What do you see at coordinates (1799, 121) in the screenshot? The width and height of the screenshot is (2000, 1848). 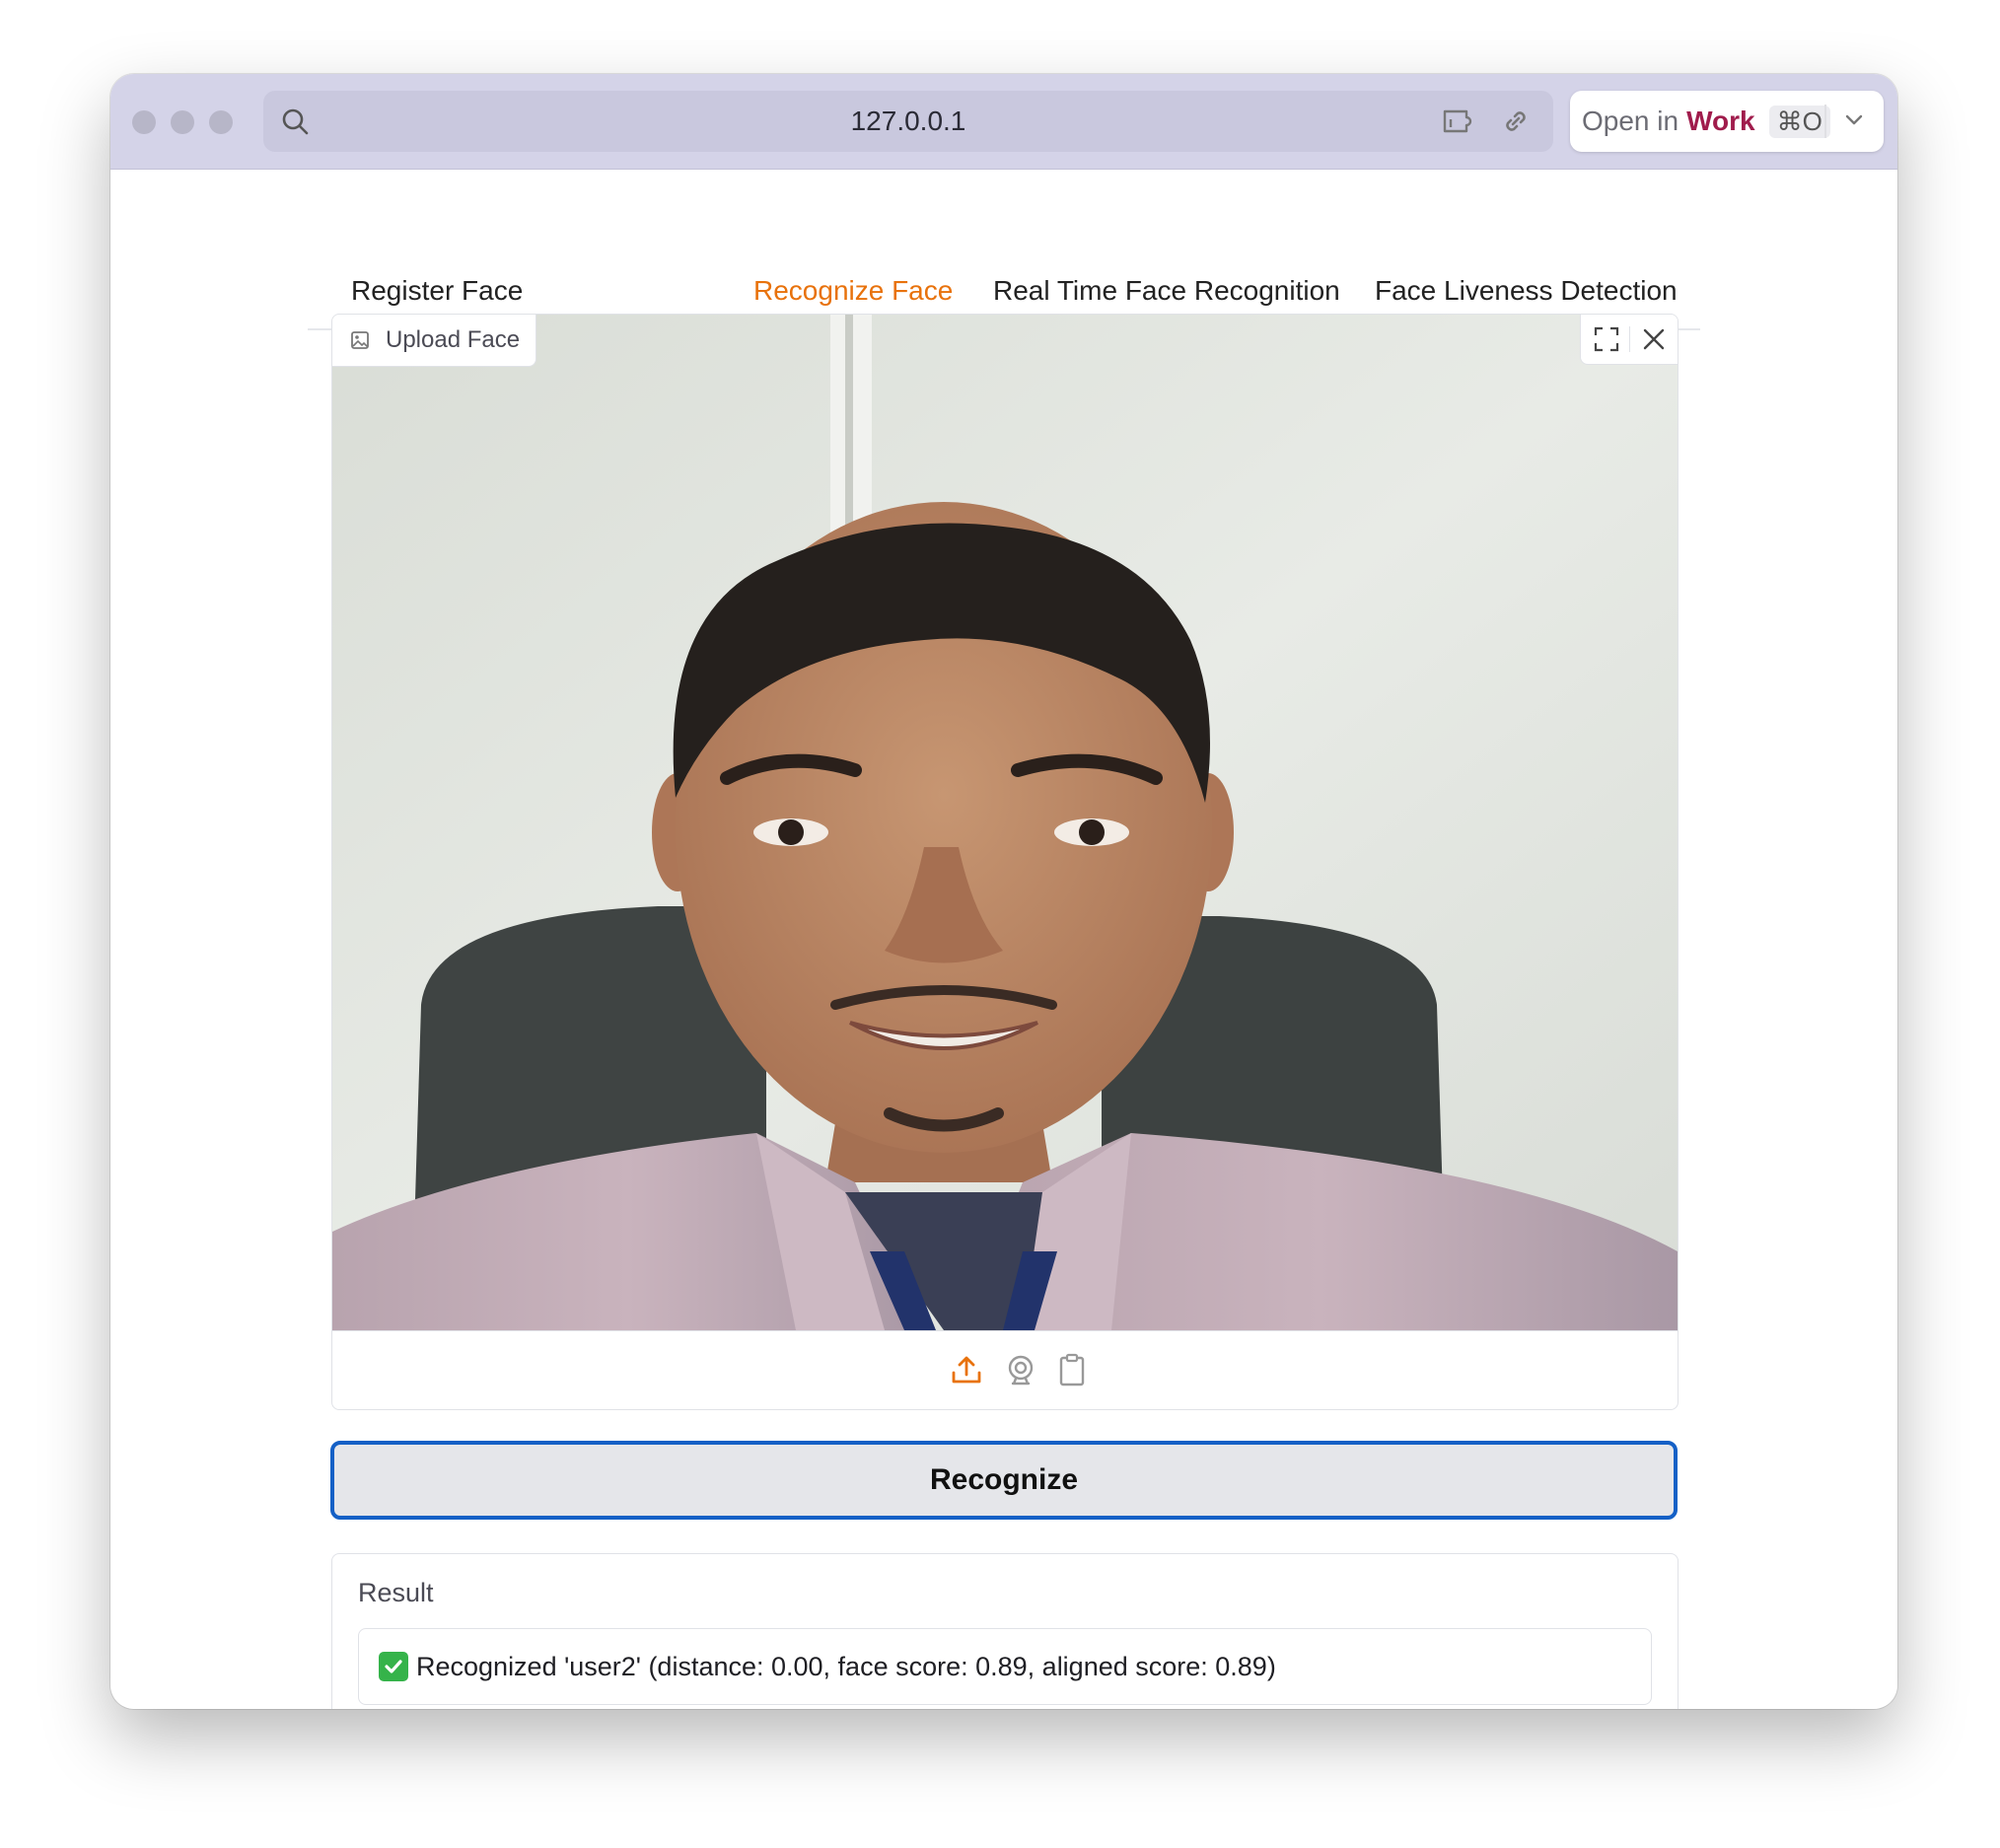 I see `shortcut-badge: ⌘O` at bounding box center [1799, 121].